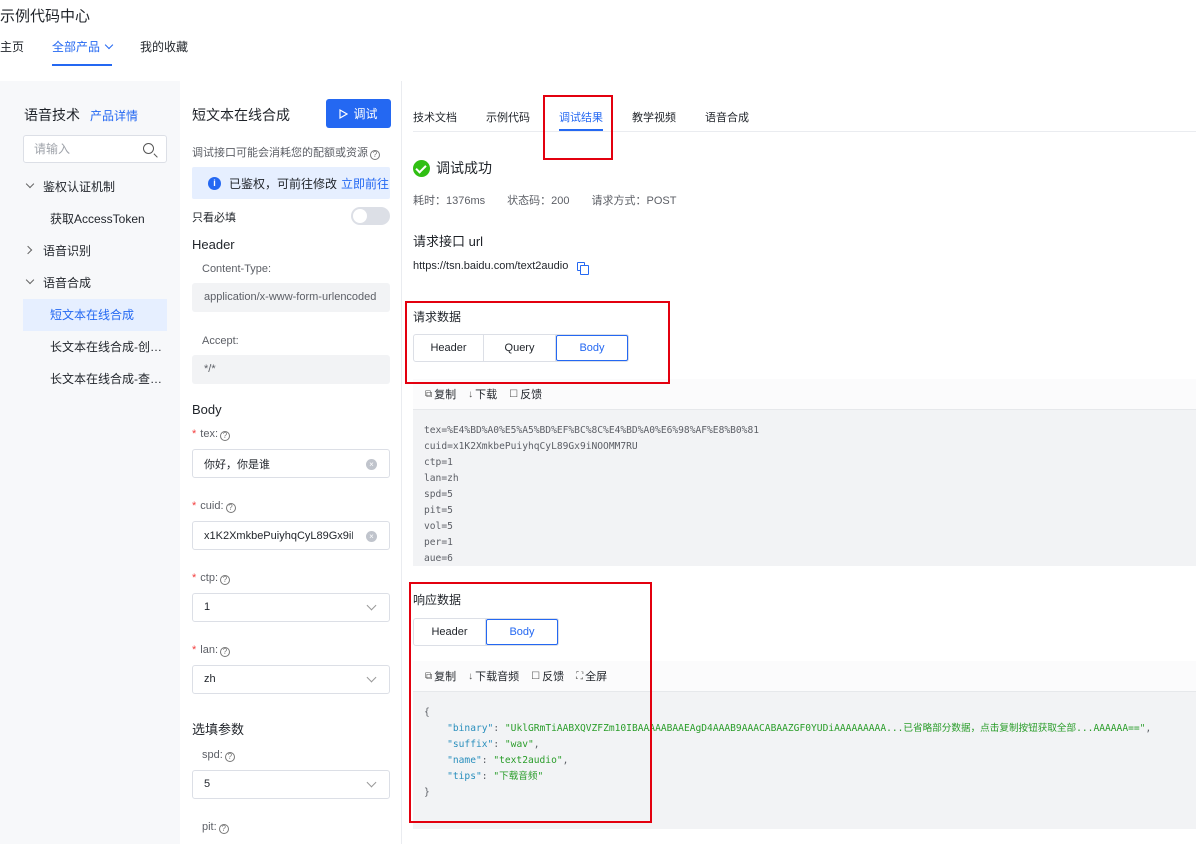 The height and width of the screenshot is (844, 1196). Describe the element at coordinates (237, 269) in the screenshot. I see `content-type-label: Content-Type:` at that location.